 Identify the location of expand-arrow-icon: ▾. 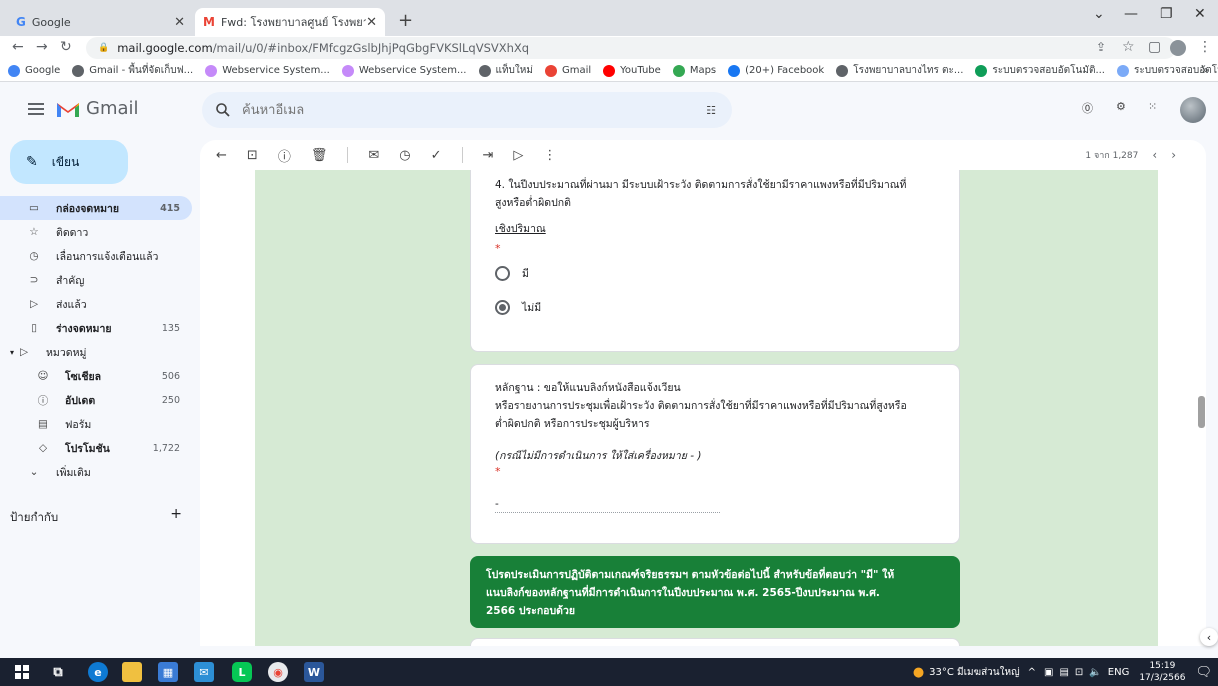
(12, 352).